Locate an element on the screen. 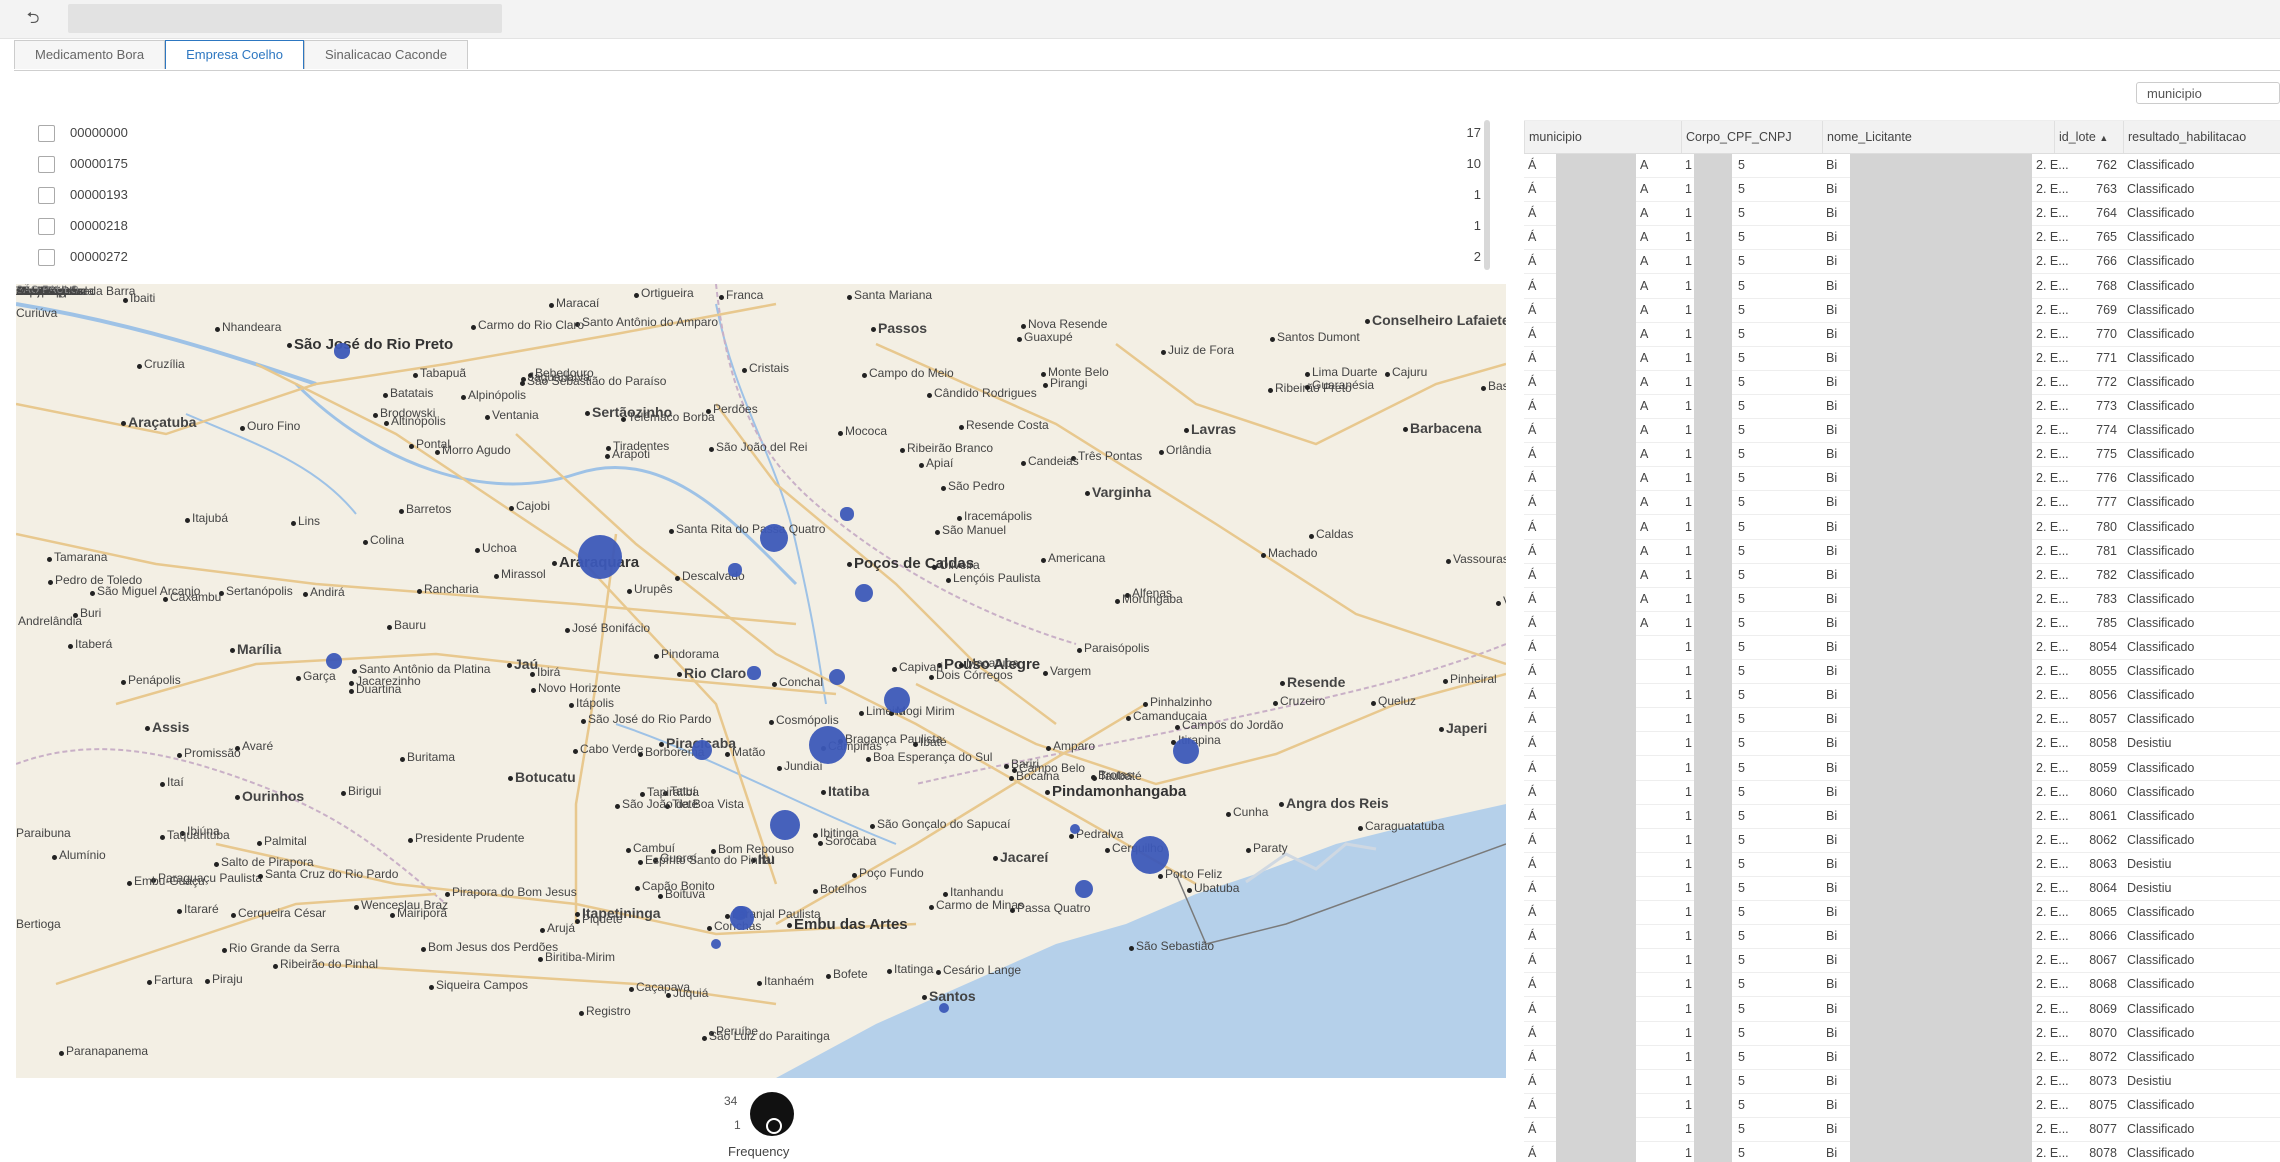 This screenshot has width=2280, height=1162. col-id-lote-header: id_lote ▲ is located at coordinates (2088, 137).